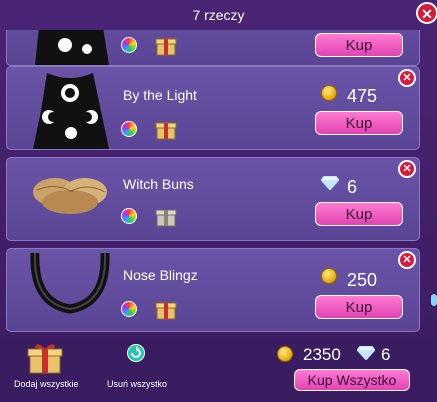 The height and width of the screenshot is (402, 437). I want to click on total-diamonds: 6, so click(386, 354).